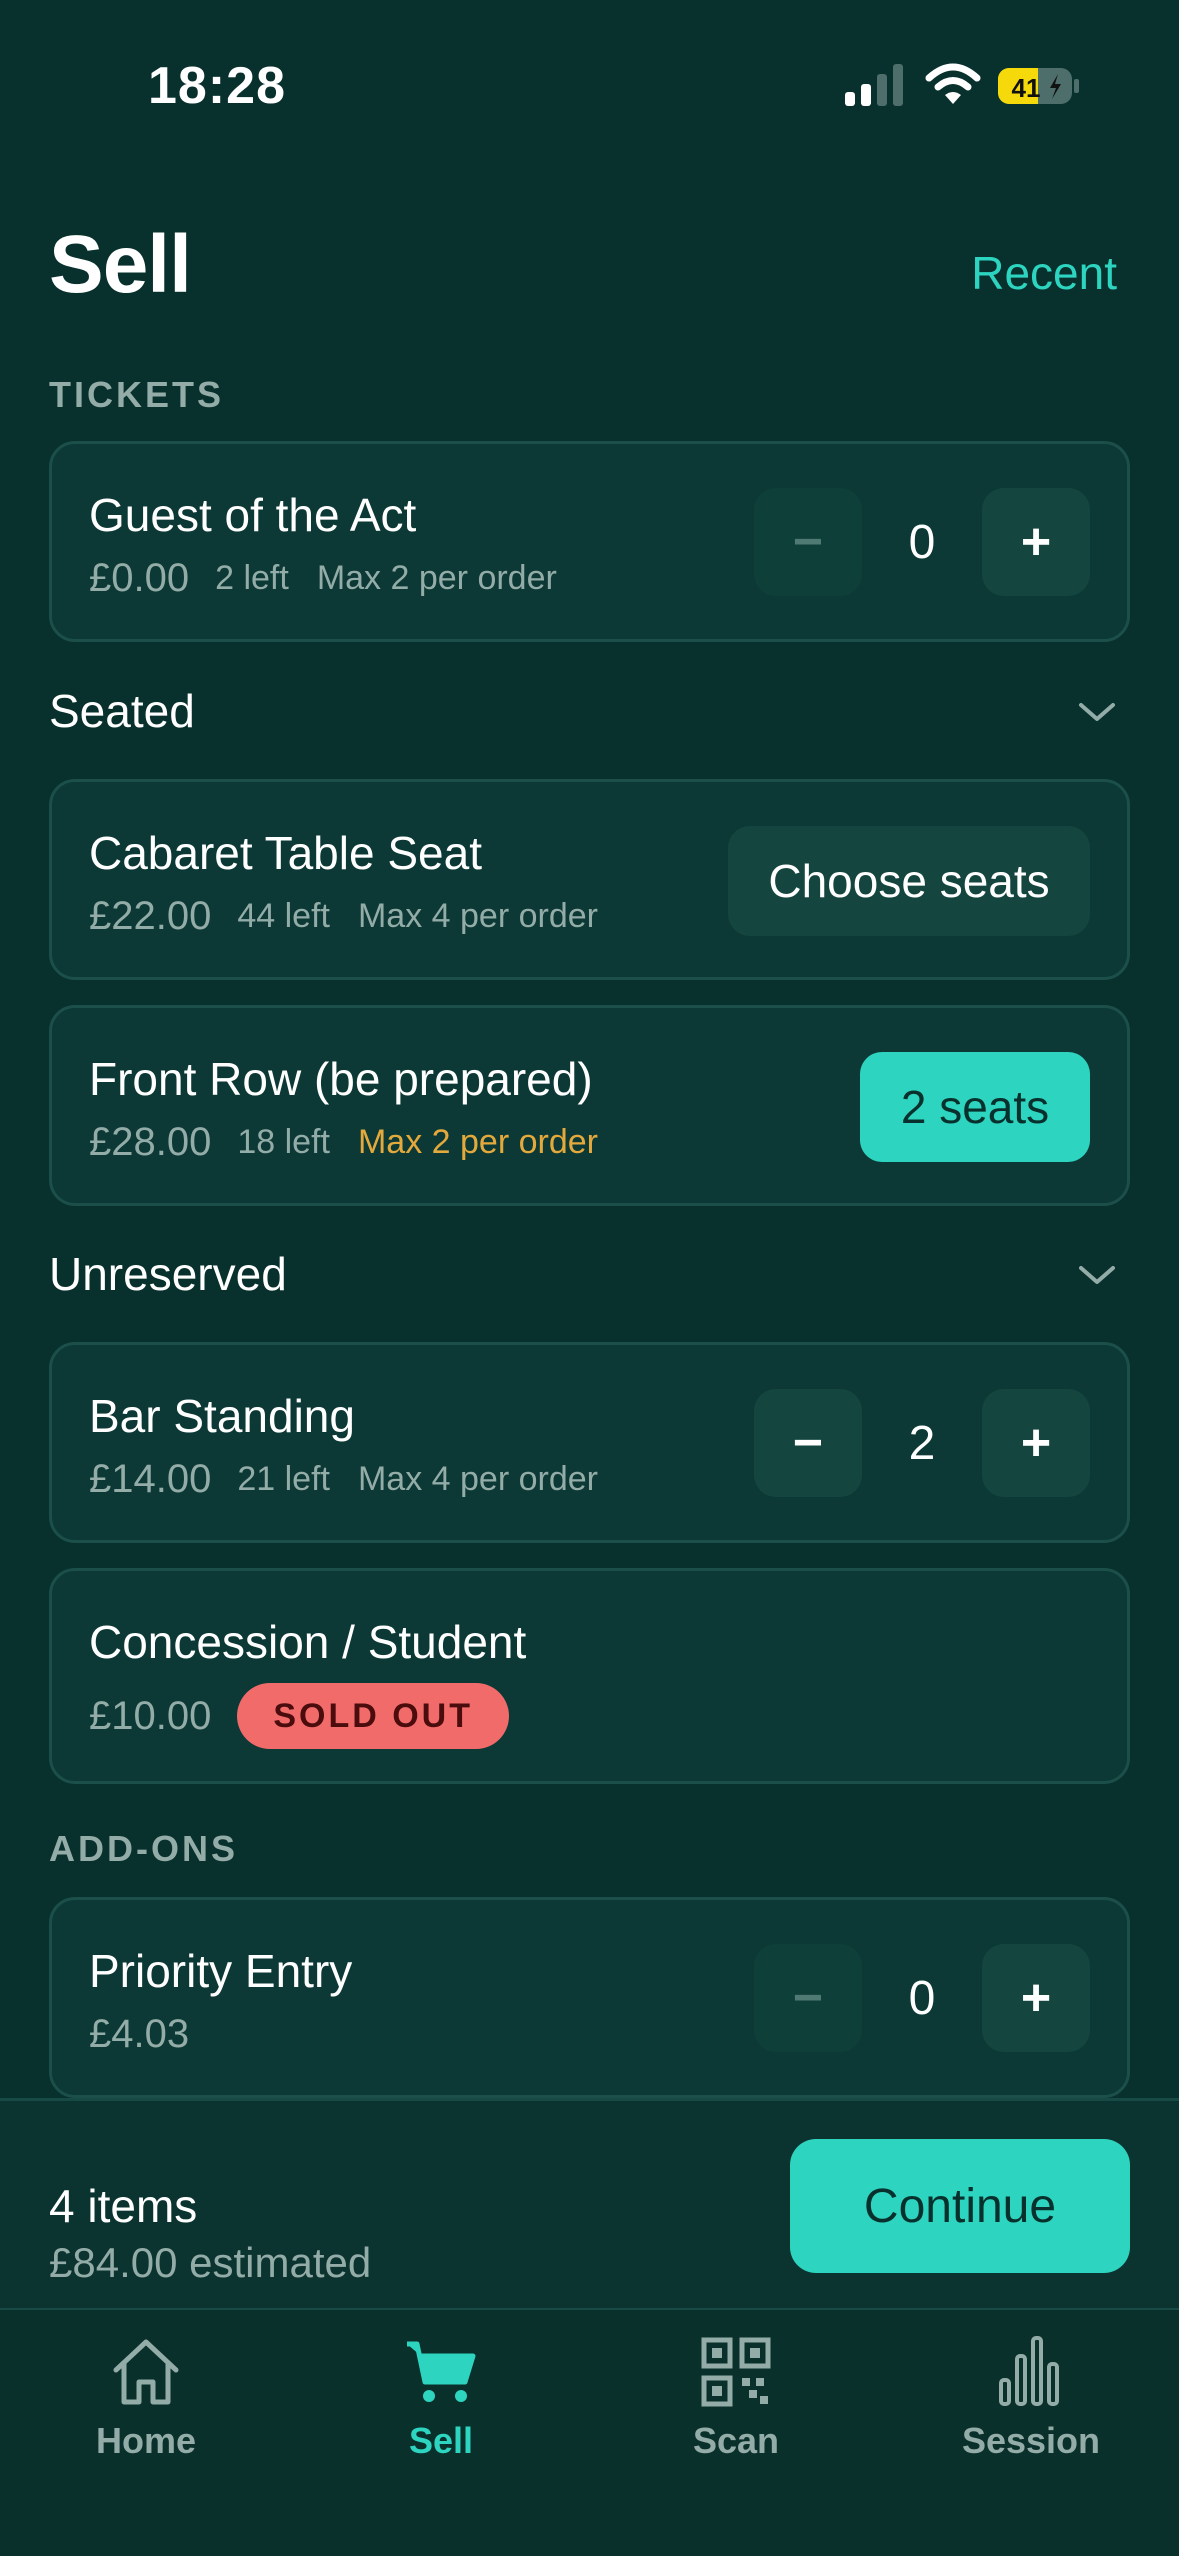 This screenshot has height=2556, width=1179. What do you see at coordinates (441, 2440) in the screenshot?
I see `tab-sell-label: Sell` at bounding box center [441, 2440].